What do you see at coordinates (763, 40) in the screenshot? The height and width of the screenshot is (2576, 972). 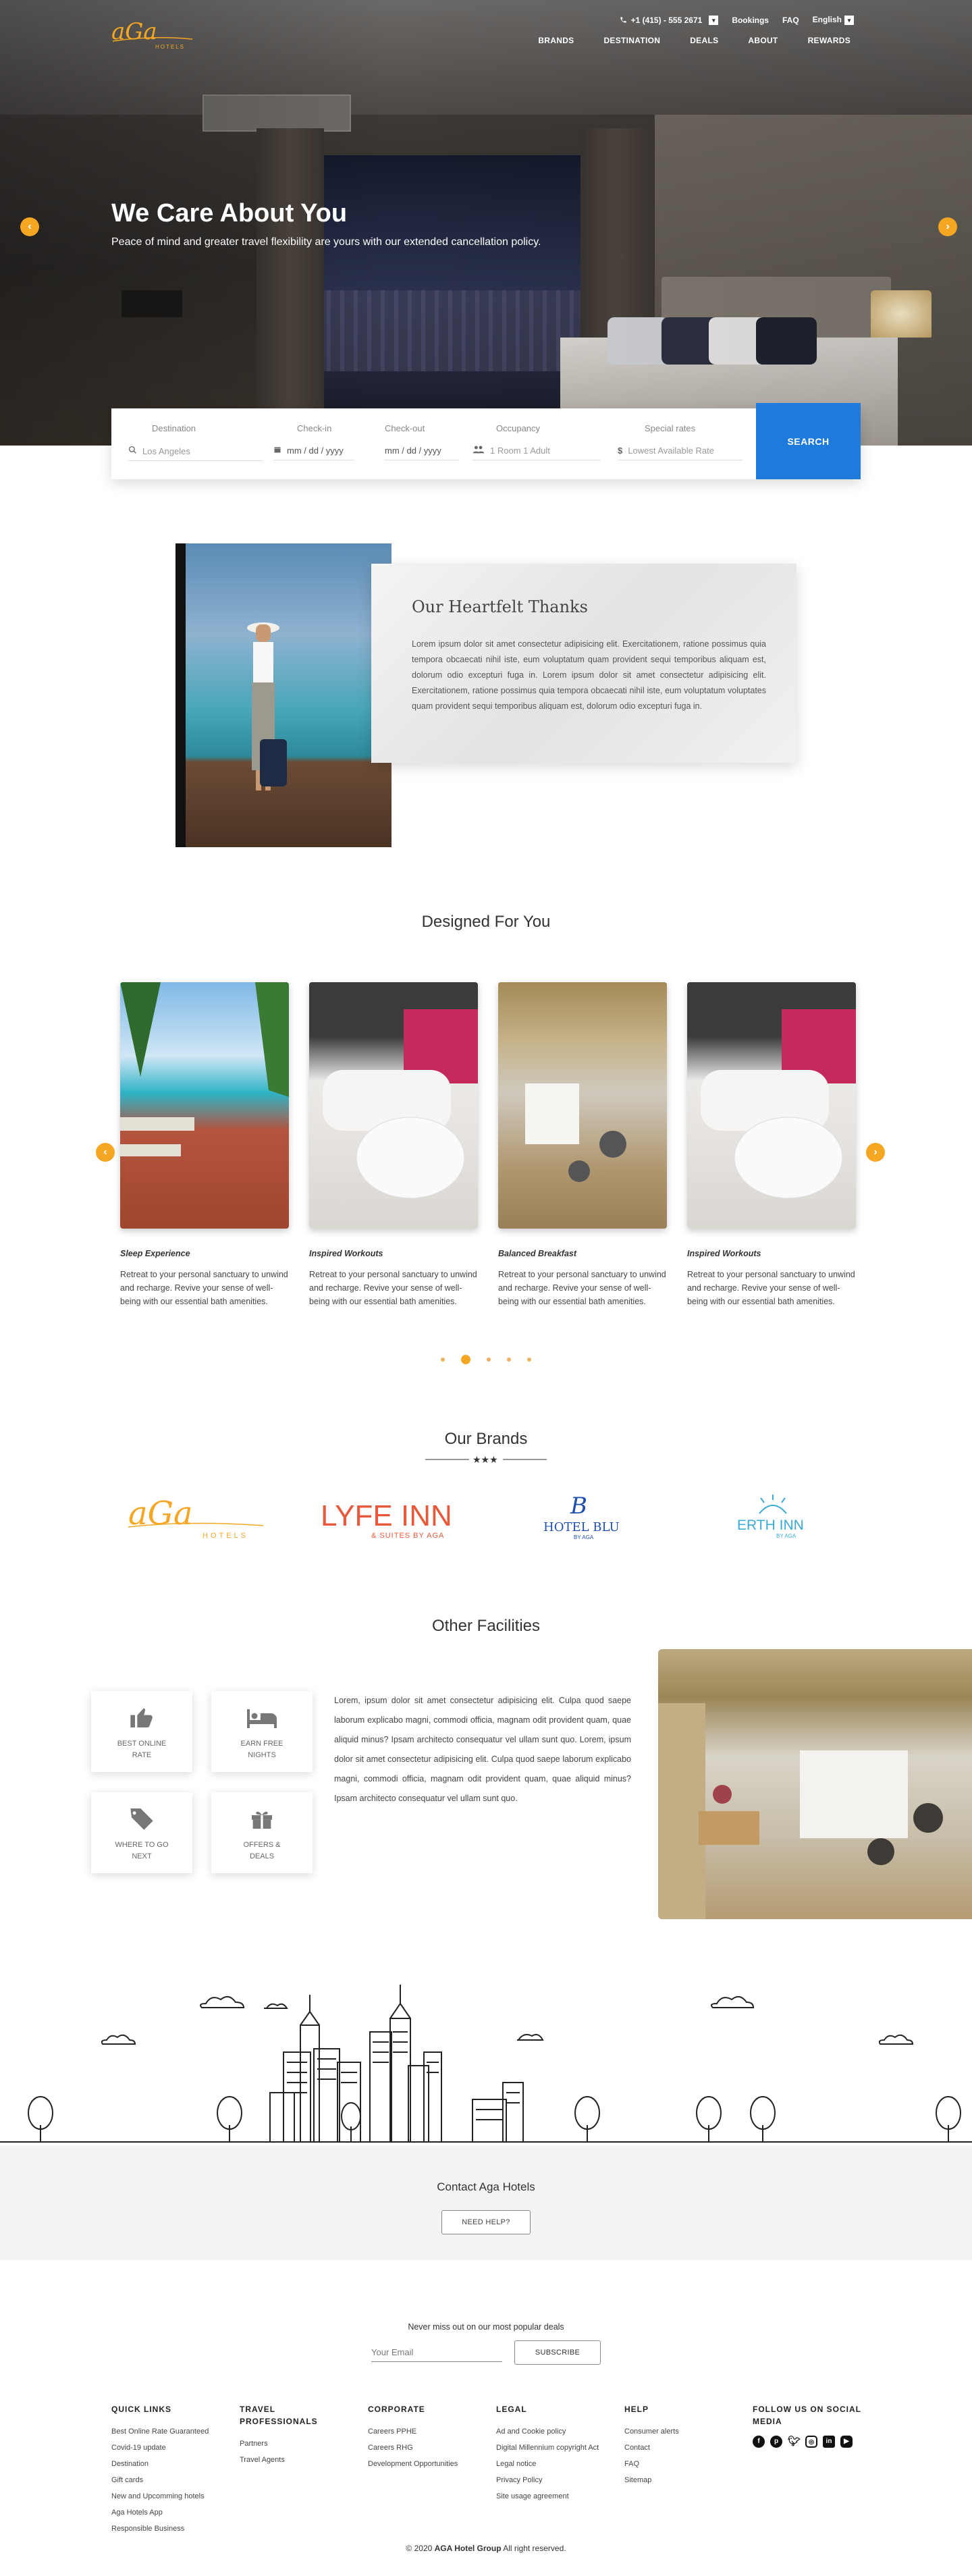 I see `nav-about: ABOUT` at bounding box center [763, 40].